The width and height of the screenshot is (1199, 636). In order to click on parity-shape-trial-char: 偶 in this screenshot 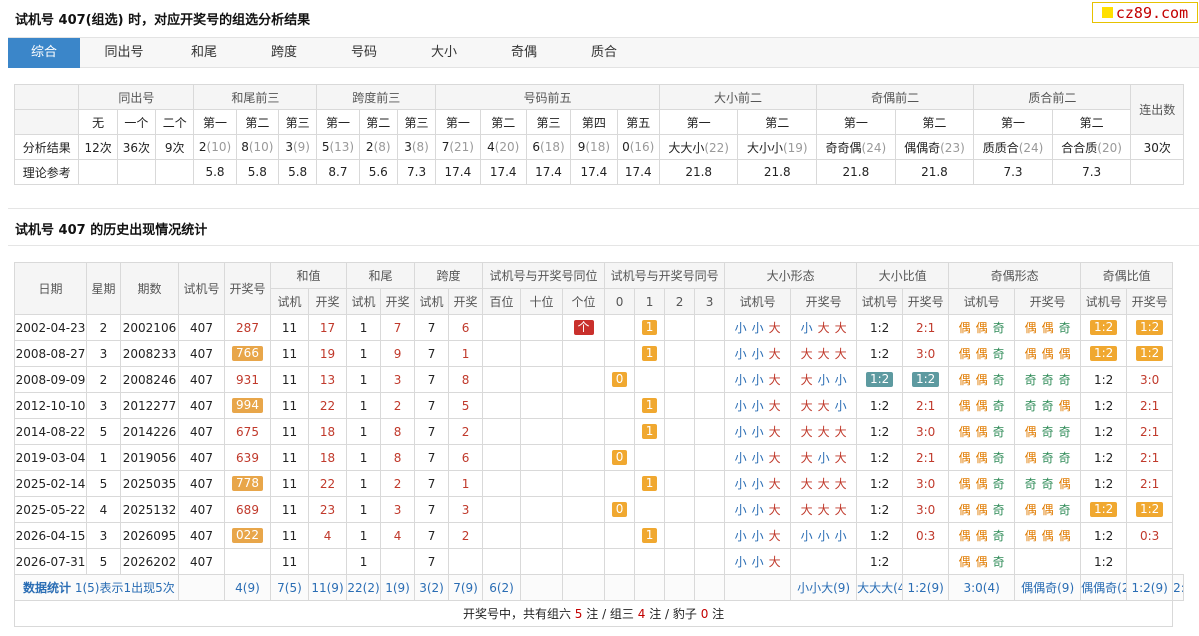, I will do `click(981, 536)`.